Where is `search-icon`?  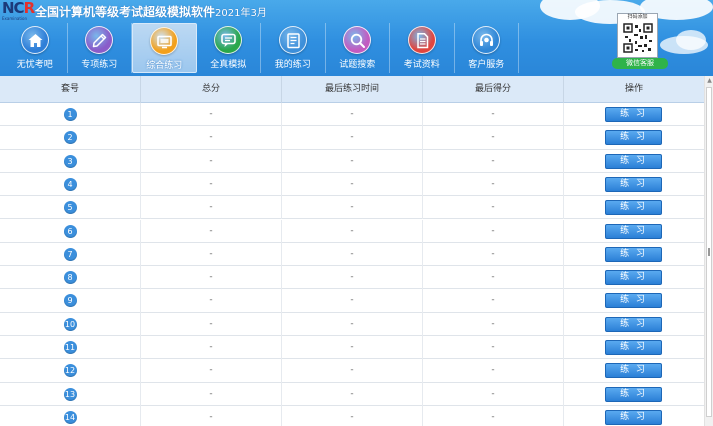 search-icon is located at coordinates (357, 40).